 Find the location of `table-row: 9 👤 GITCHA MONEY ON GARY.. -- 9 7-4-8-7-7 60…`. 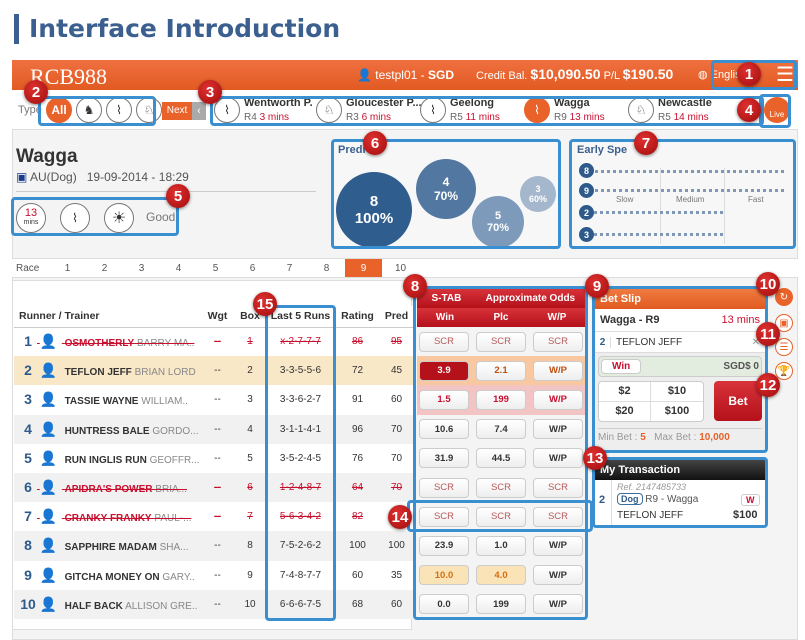

table-row: 9 👤 GITCHA MONEY ON GARY.. -- 9 7-4-8-7-7 60… is located at coordinates (214, 575).